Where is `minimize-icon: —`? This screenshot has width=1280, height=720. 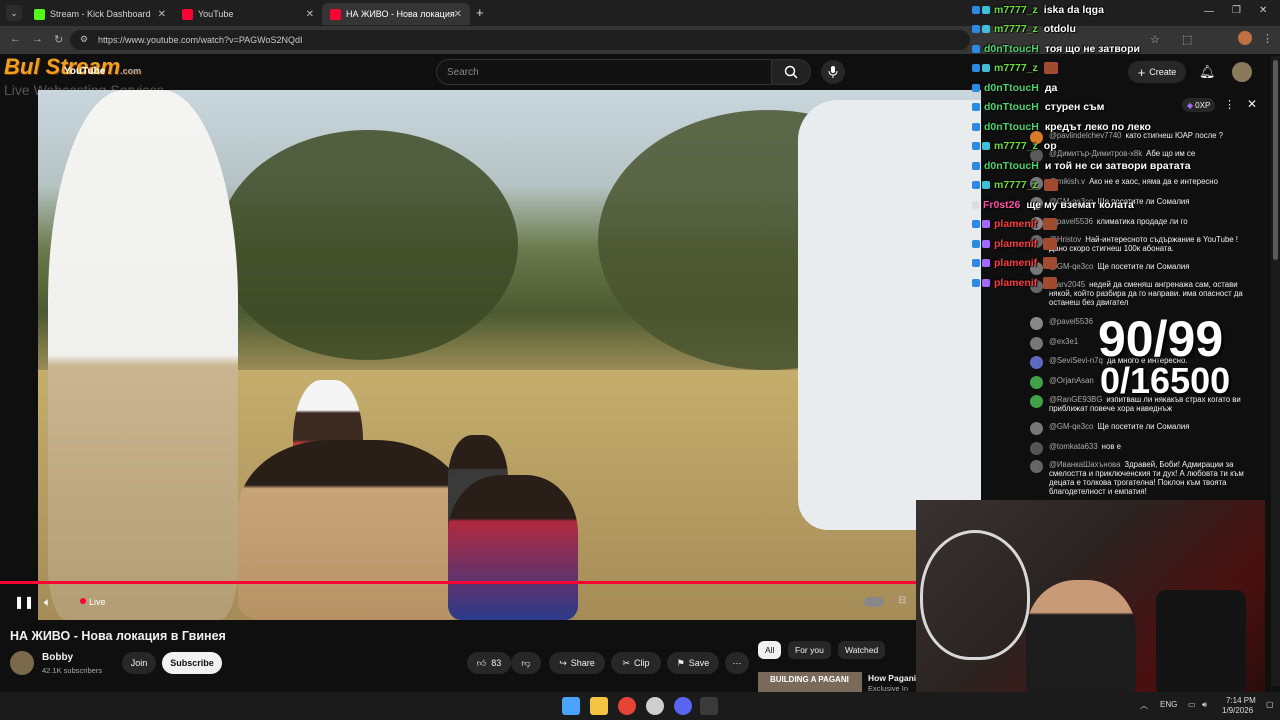 minimize-icon: — is located at coordinates (1209, 11).